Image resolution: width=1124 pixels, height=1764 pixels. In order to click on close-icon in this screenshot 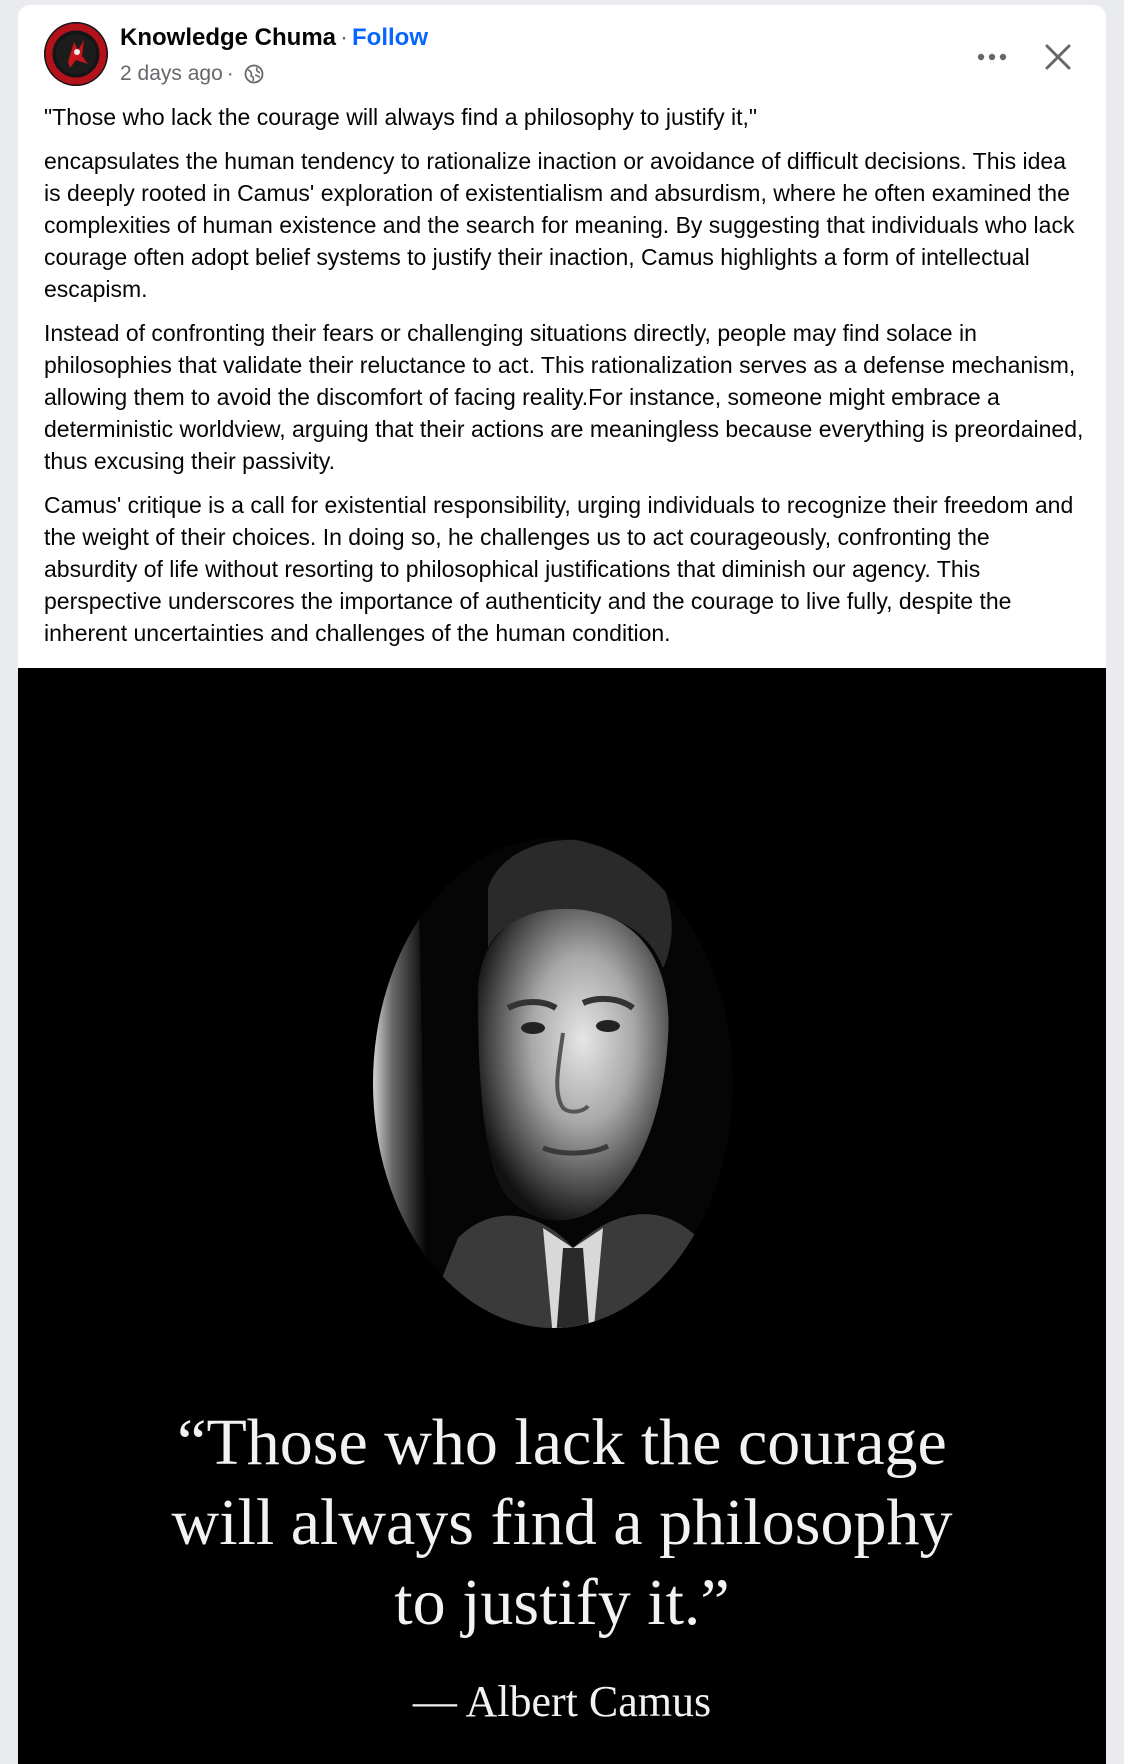, I will do `click(1058, 57)`.